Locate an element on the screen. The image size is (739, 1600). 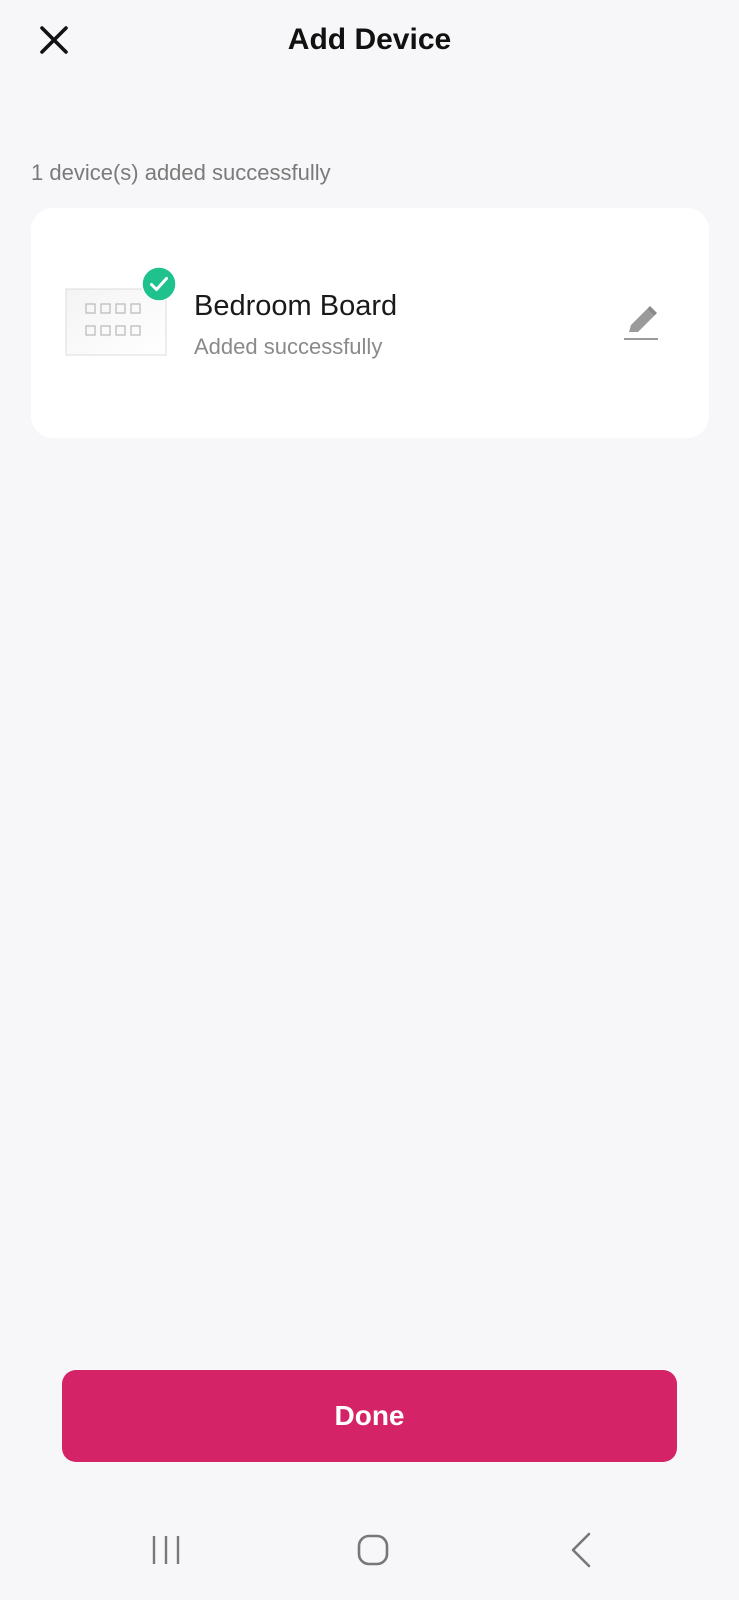
back-button is located at coordinates (582, 1550).